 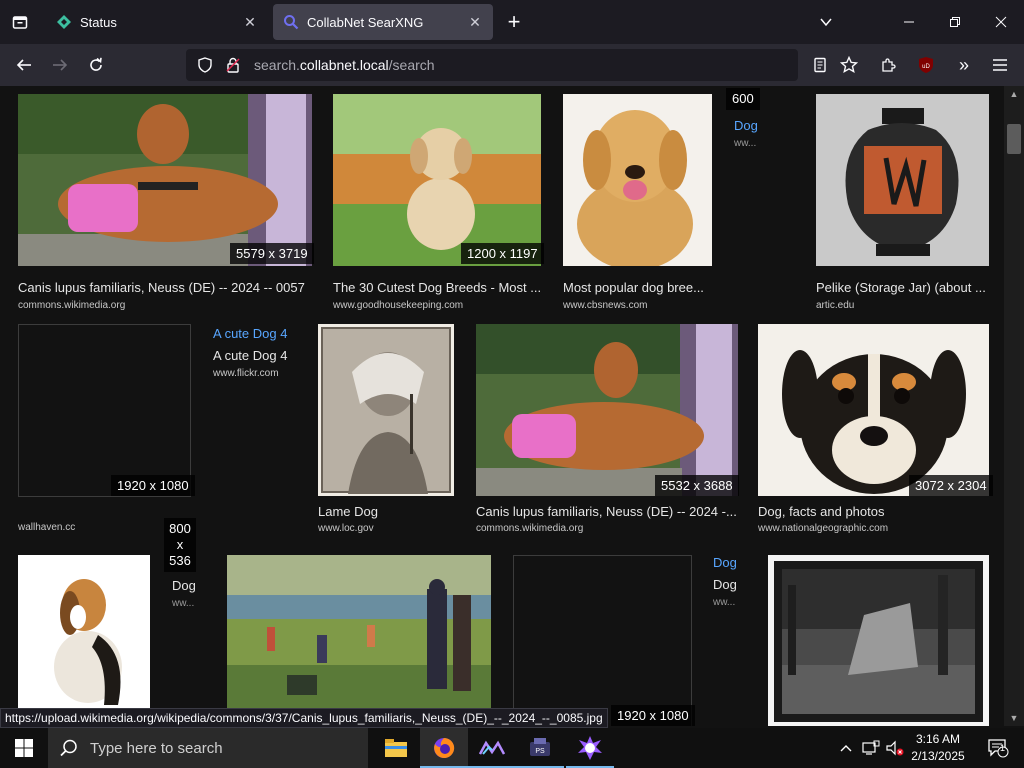 I want to click on file-explorer-icon, so click(x=396, y=748).